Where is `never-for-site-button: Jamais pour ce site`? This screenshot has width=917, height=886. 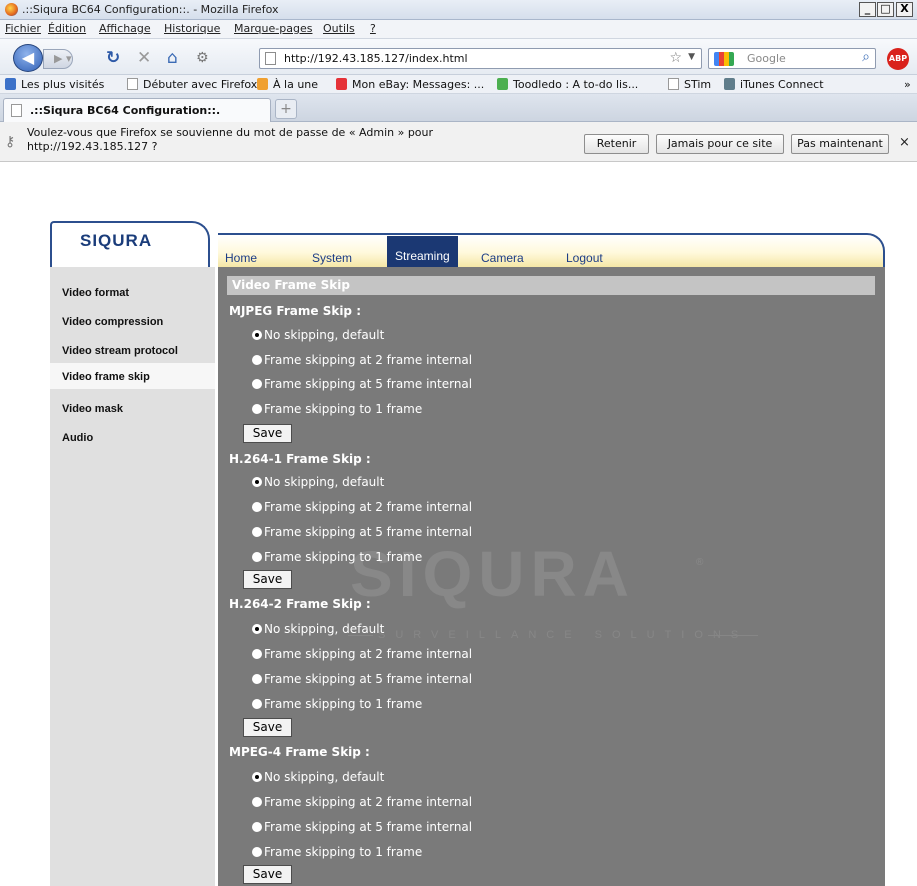 never-for-site-button: Jamais pour ce site is located at coordinates (720, 144).